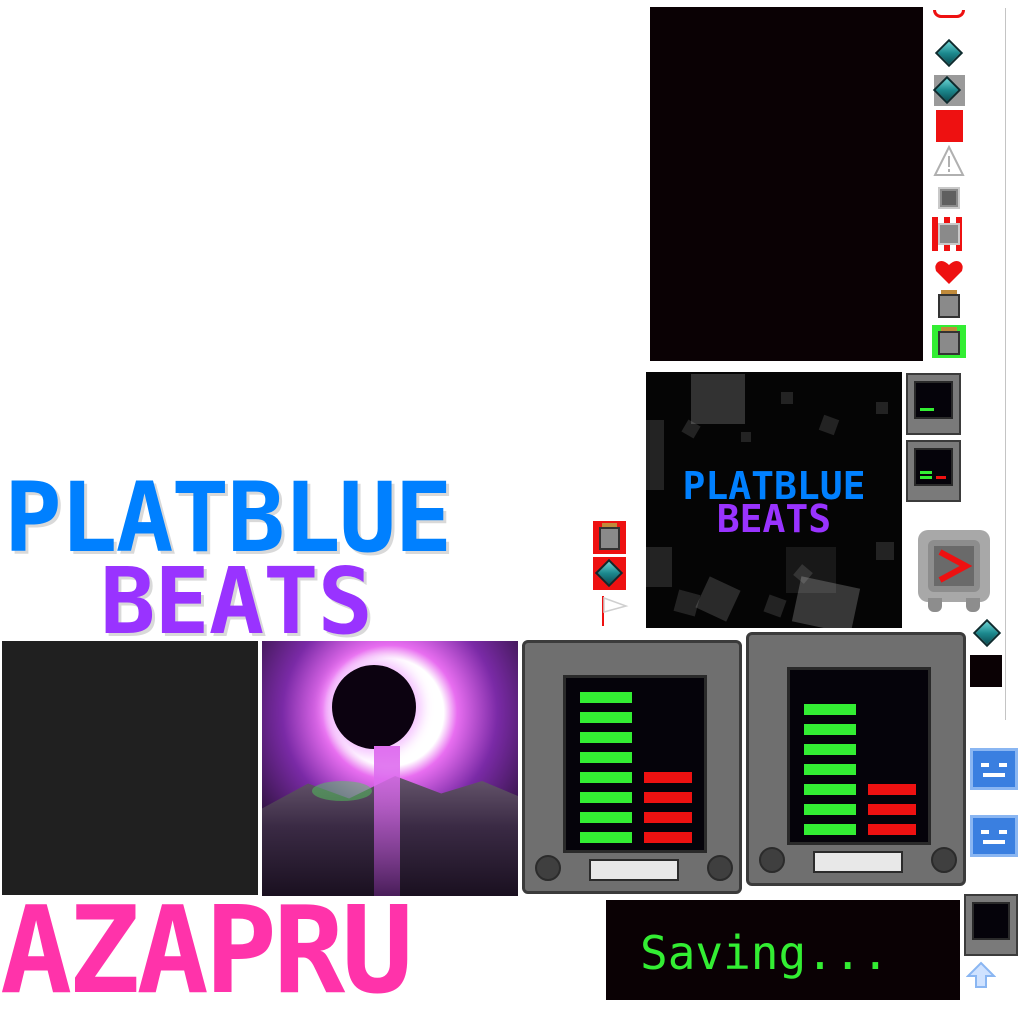 The image size is (1021, 1014). What do you see at coordinates (949, 198) in the screenshot?
I see `grey-chip-icon` at bounding box center [949, 198].